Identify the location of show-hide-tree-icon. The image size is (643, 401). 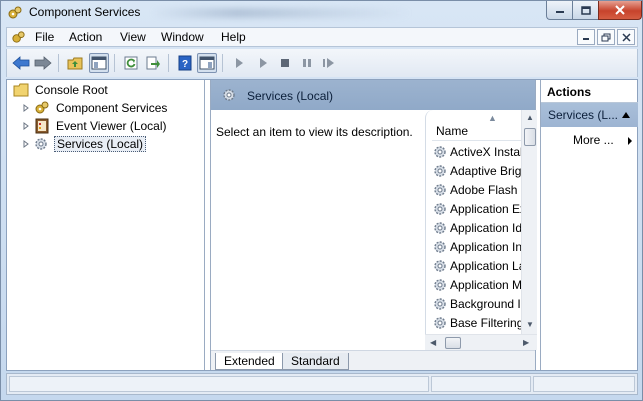
(99, 63).